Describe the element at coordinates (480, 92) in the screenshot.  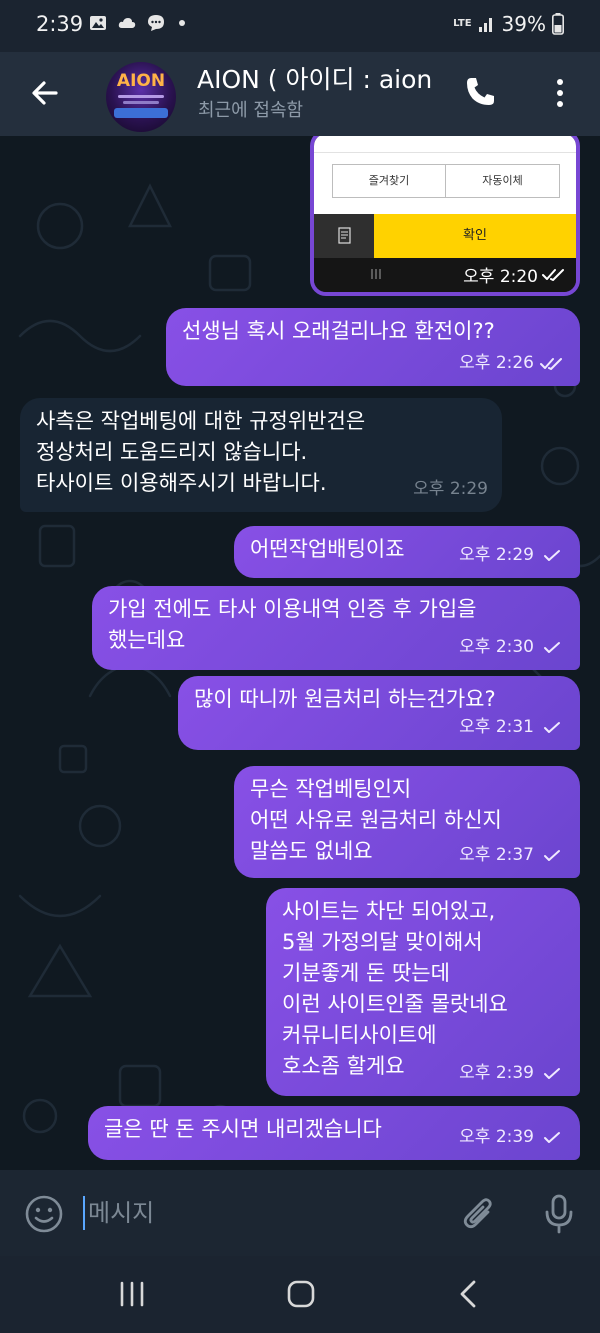
I see `phone-icon` at that location.